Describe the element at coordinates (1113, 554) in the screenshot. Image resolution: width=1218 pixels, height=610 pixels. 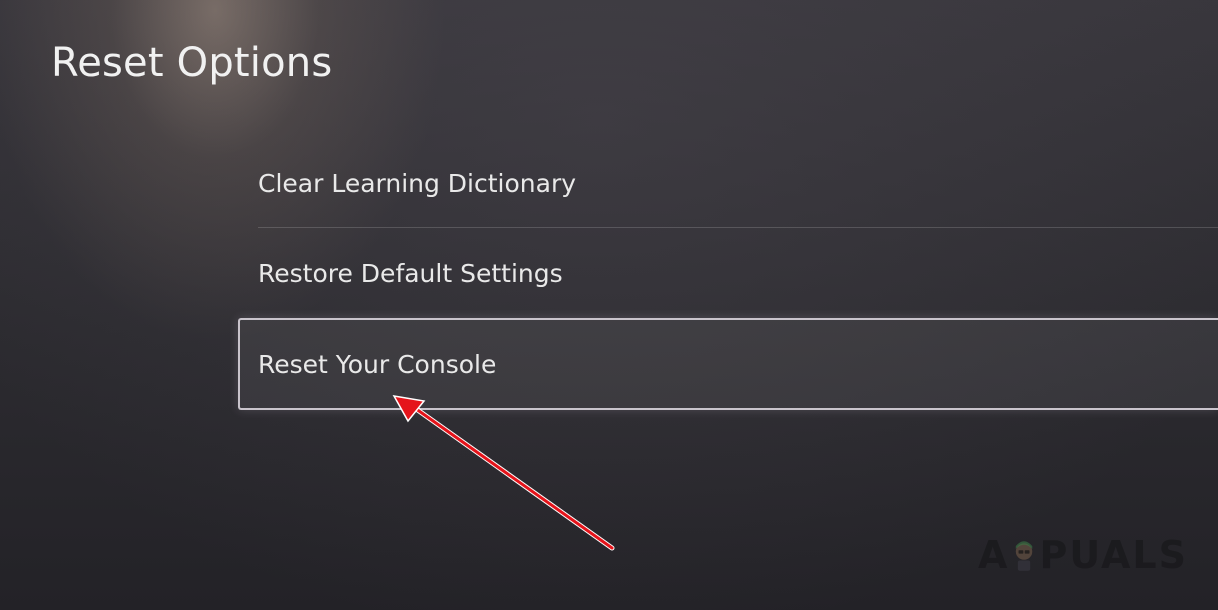
I see `watermark-text-right: PUALS` at that location.